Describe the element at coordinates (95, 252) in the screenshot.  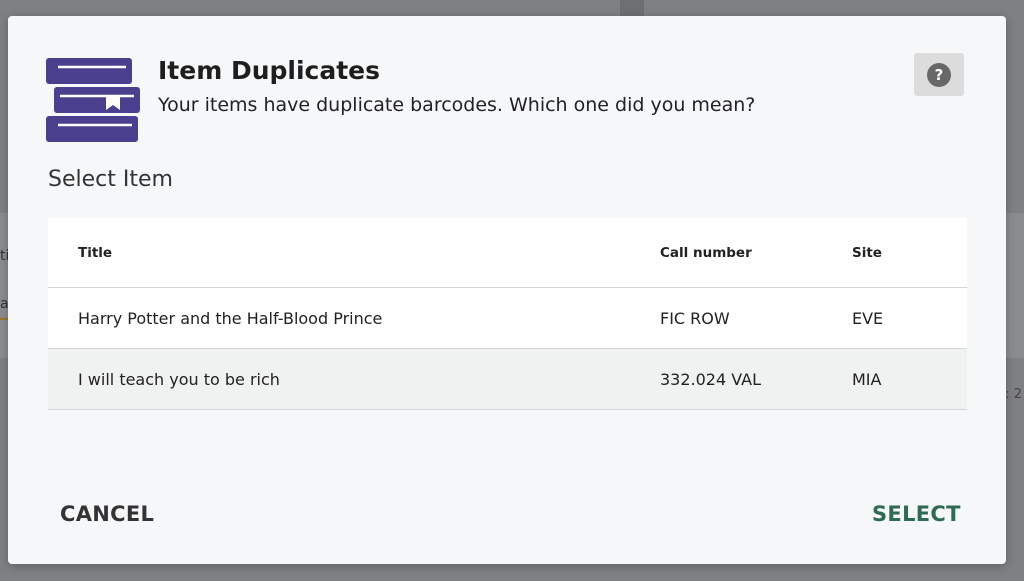
I see `column-header-title: Title` at that location.